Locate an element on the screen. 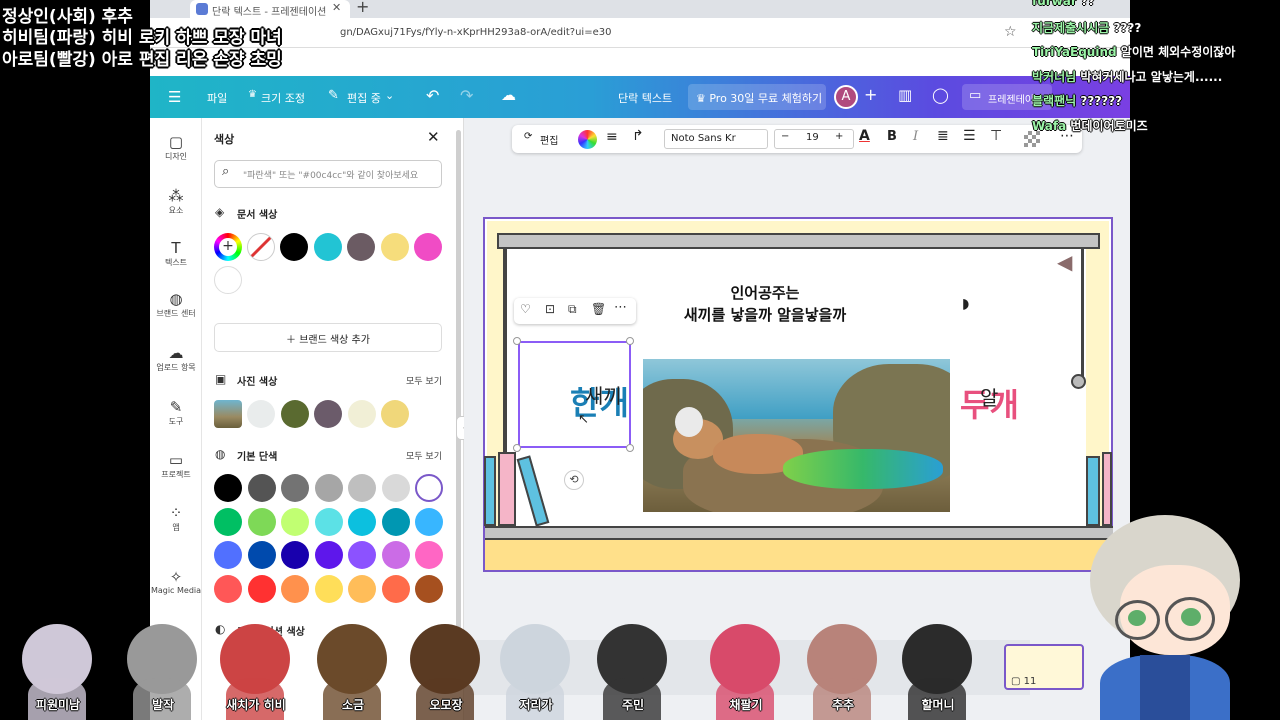  font-color-icon: A is located at coordinates (864, 136).